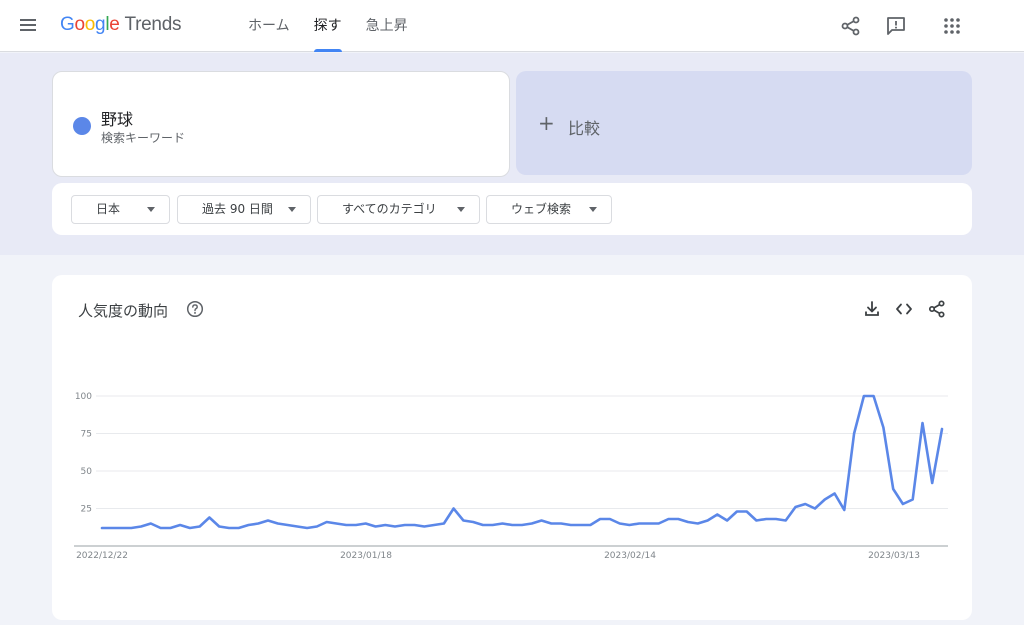  I want to click on x-tick-label: 2023/02/14, so click(630, 556).